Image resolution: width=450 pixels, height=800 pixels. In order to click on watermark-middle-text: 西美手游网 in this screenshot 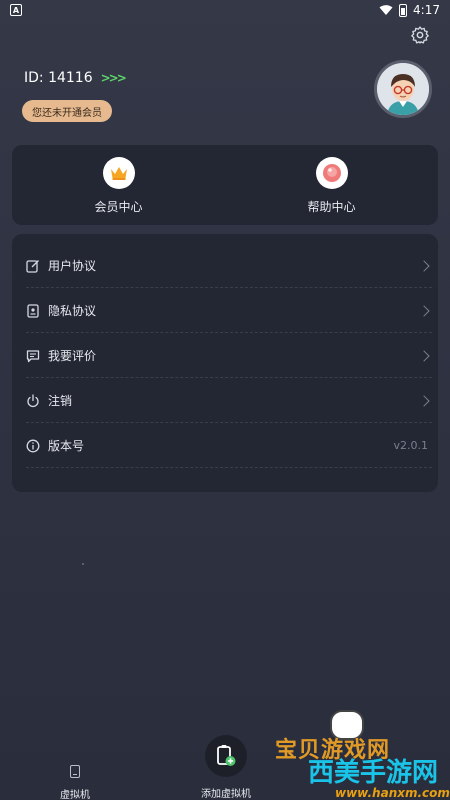, I will do `click(373, 770)`.